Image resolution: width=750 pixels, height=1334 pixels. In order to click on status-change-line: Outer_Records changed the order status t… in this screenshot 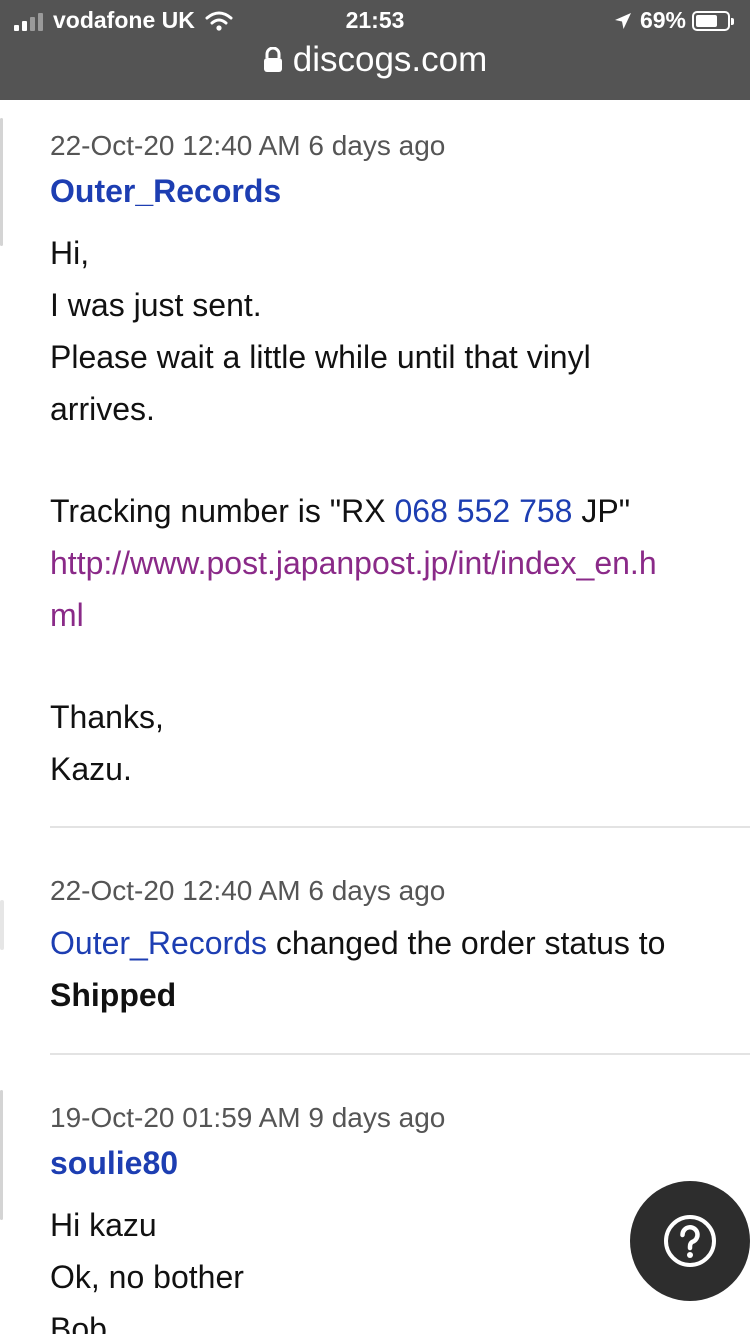, I will do `click(357, 943)`.